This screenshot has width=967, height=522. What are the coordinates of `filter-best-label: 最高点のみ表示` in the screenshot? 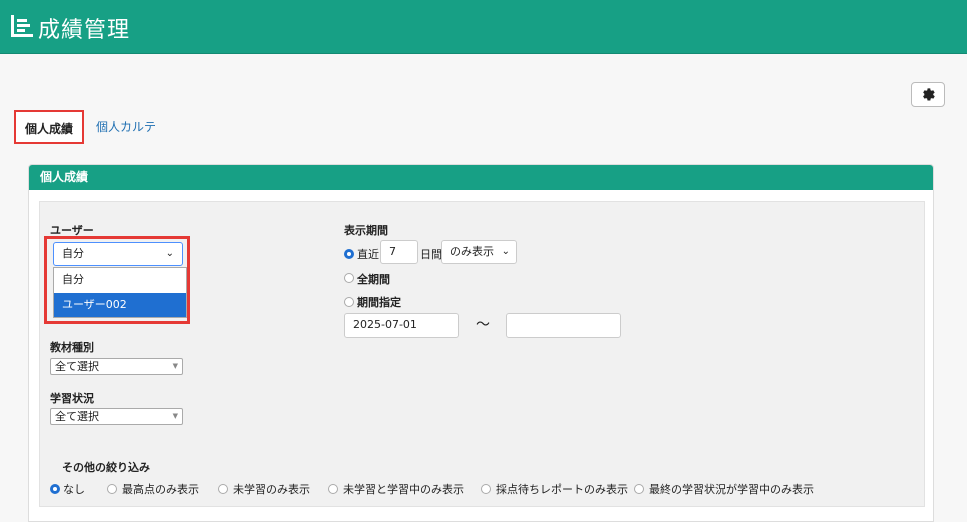 It's located at (160, 489).